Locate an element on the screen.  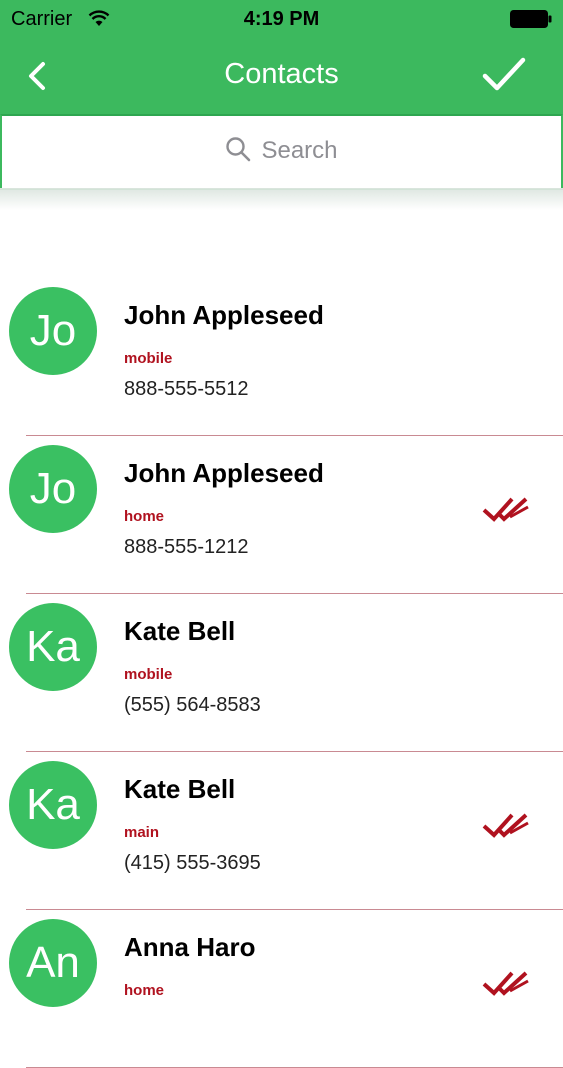
contact-row: Jo John Appleseed mobile 888-555-5512 is located at coordinates (281, 357).